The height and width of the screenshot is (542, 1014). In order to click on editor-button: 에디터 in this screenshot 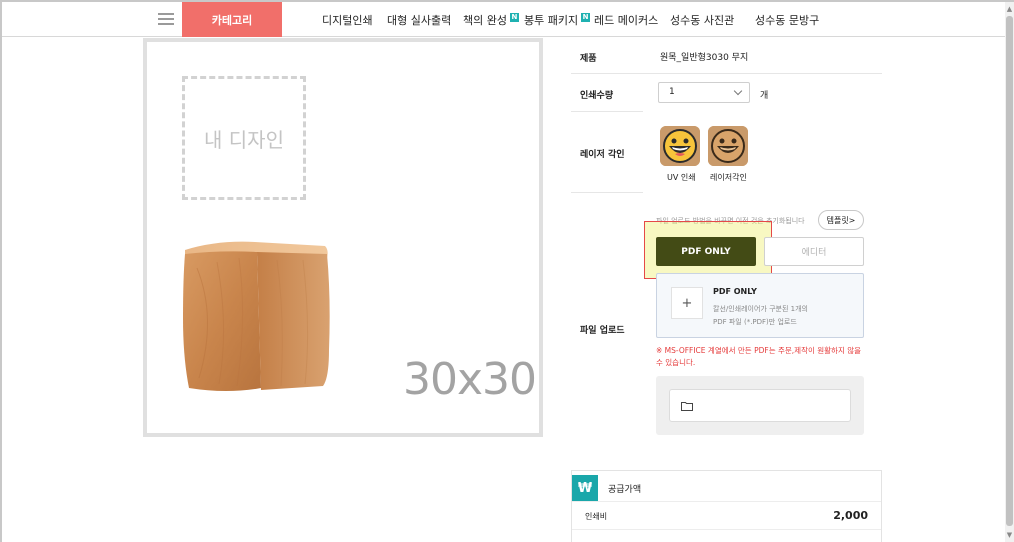, I will do `click(814, 251)`.